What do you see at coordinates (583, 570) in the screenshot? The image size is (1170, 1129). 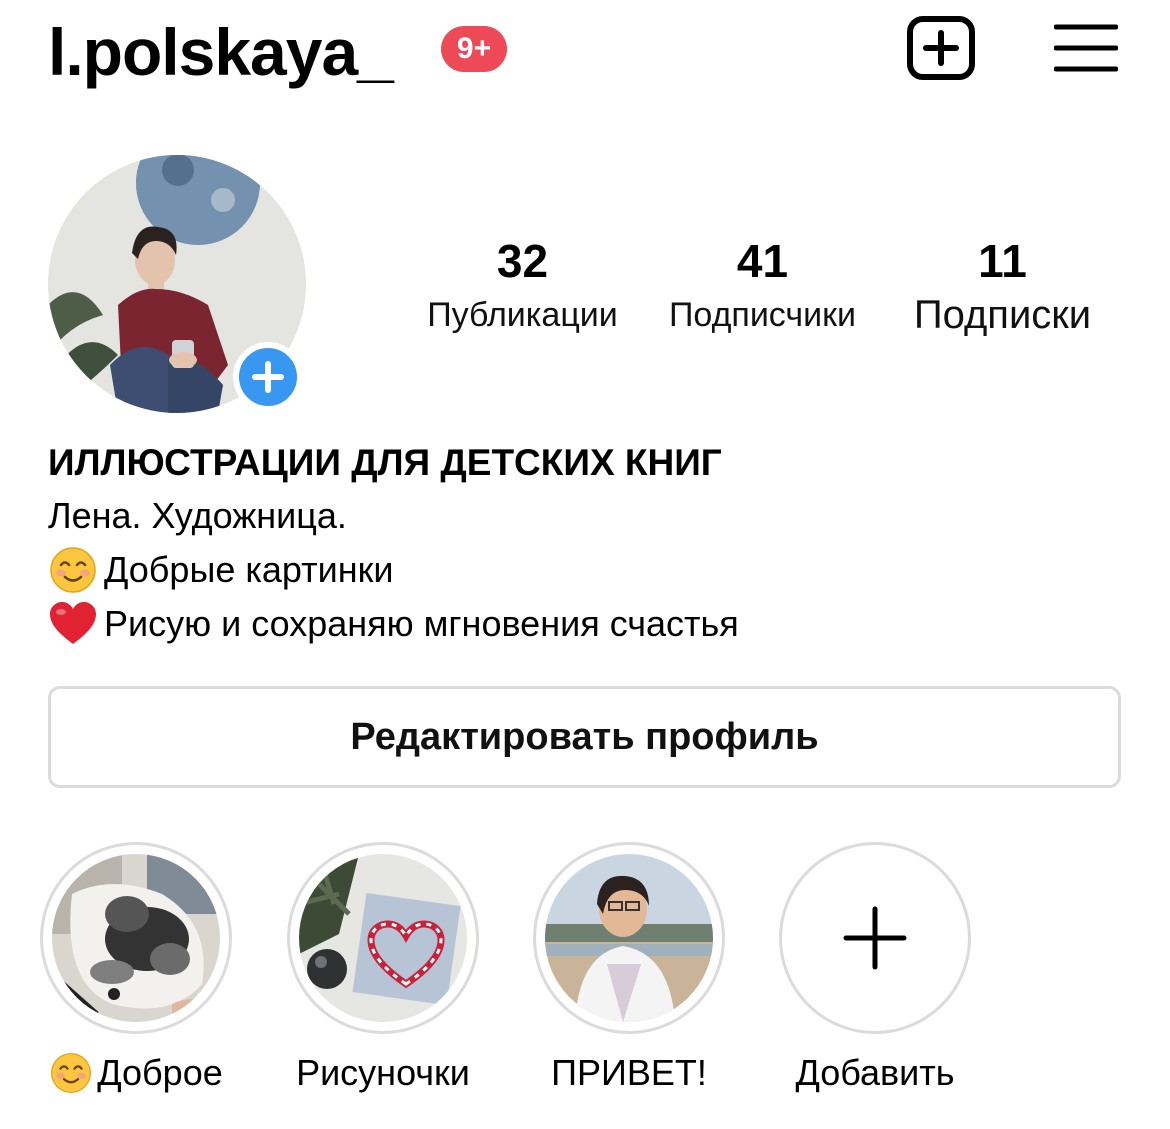 I see `bio-line: Добрые картинки` at bounding box center [583, 570].